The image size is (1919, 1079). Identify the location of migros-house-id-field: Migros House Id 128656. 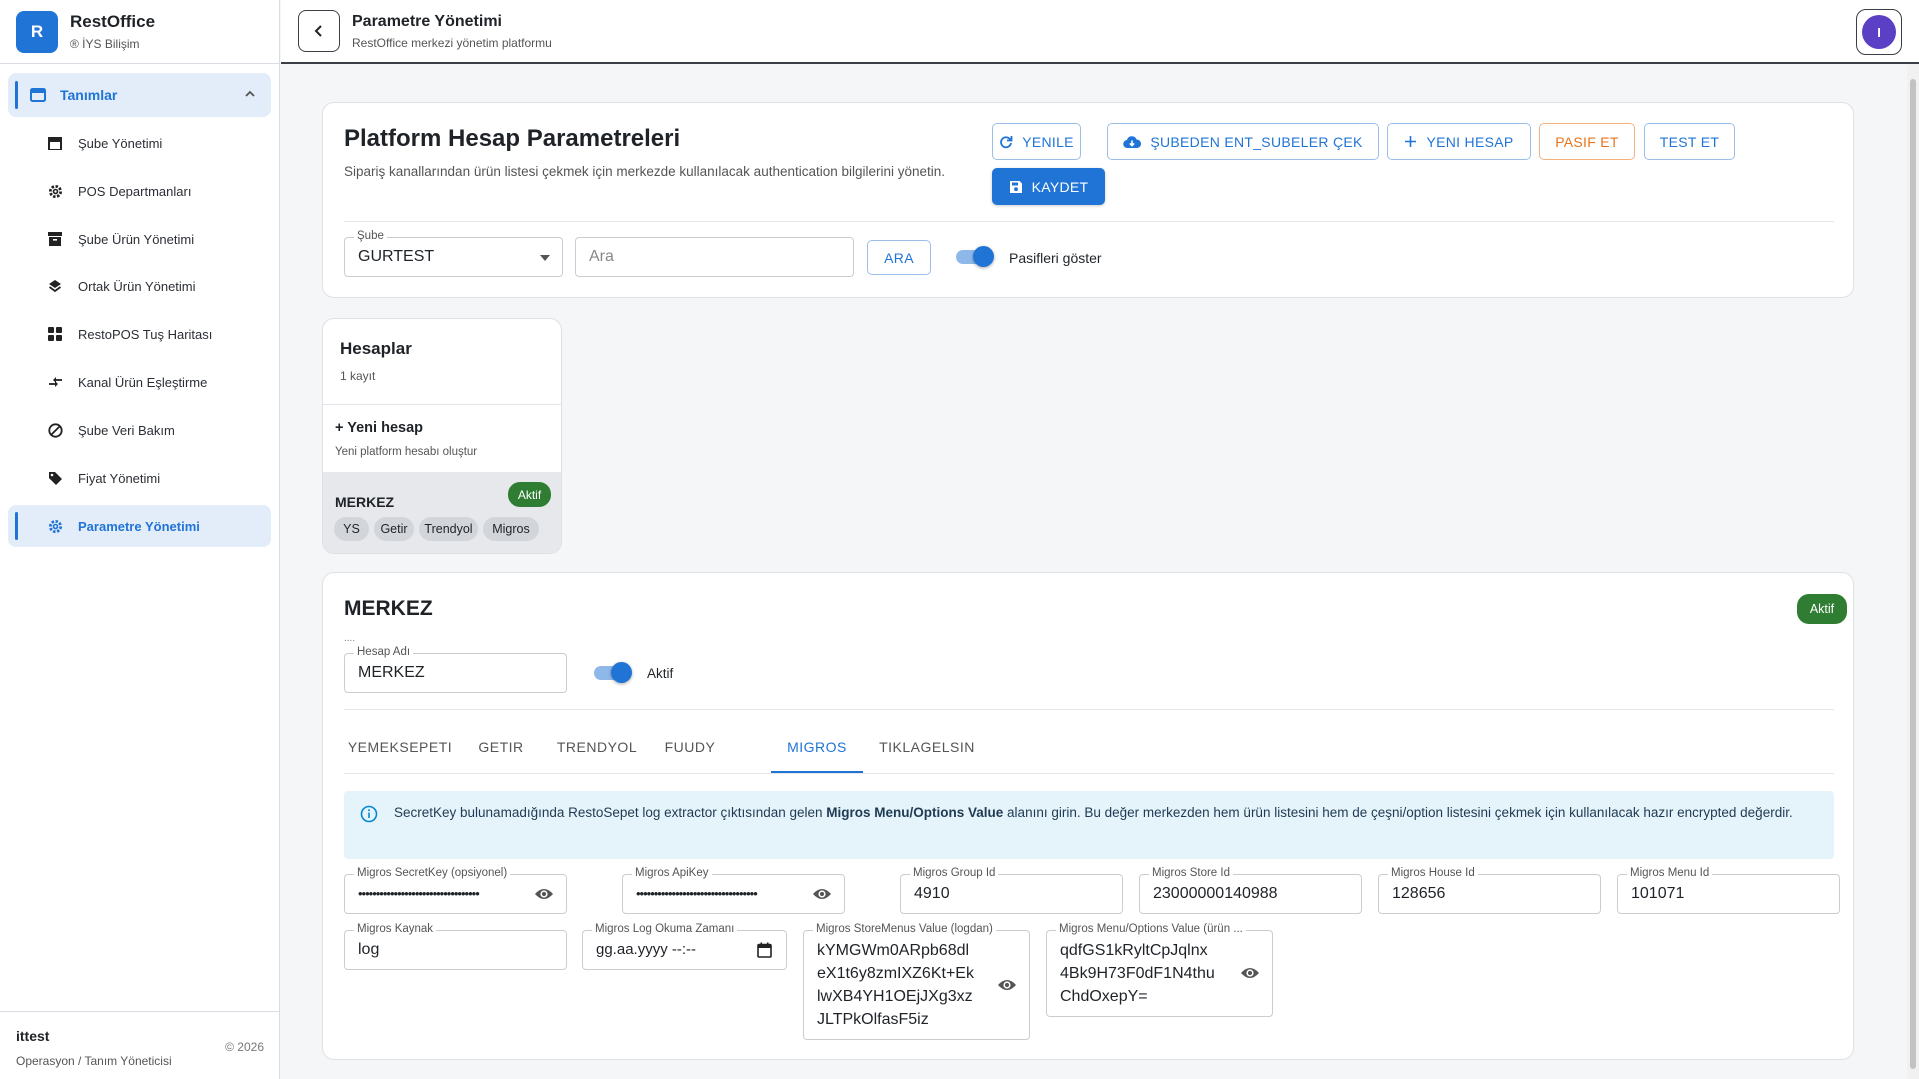
(1489, 890).